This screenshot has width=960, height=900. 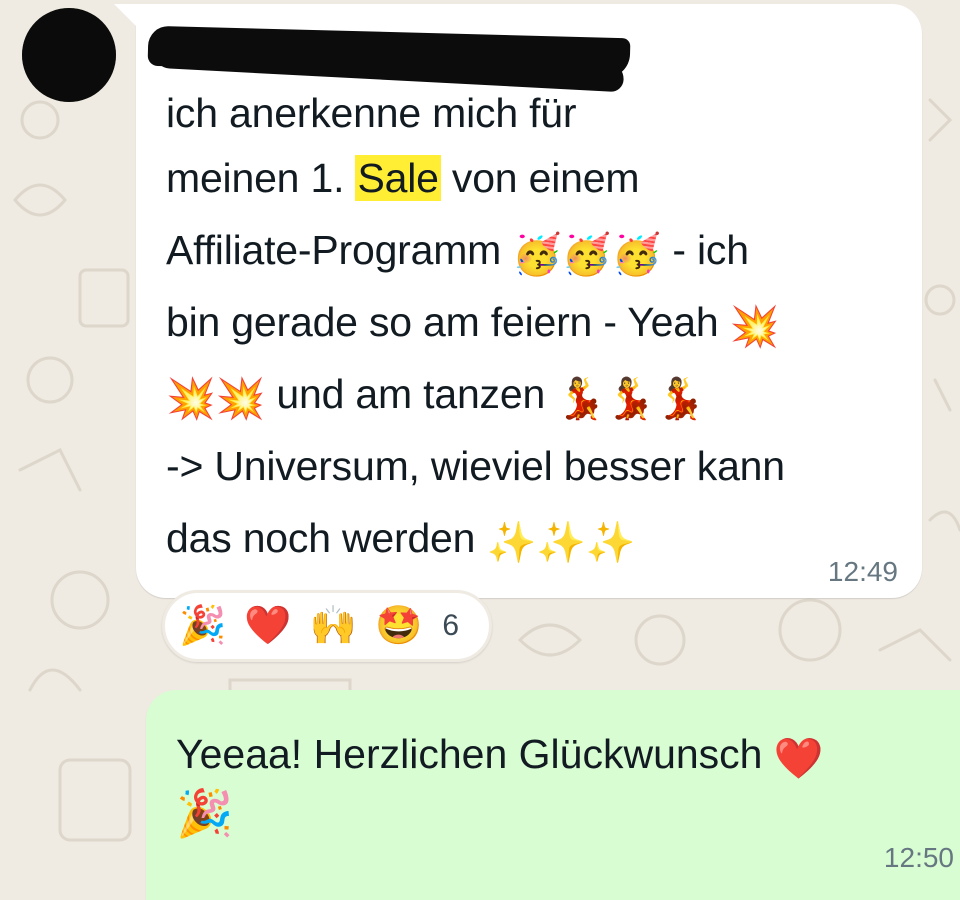 I want to click on raising-hands-icon: 🙌, so click(x=333, y=626).